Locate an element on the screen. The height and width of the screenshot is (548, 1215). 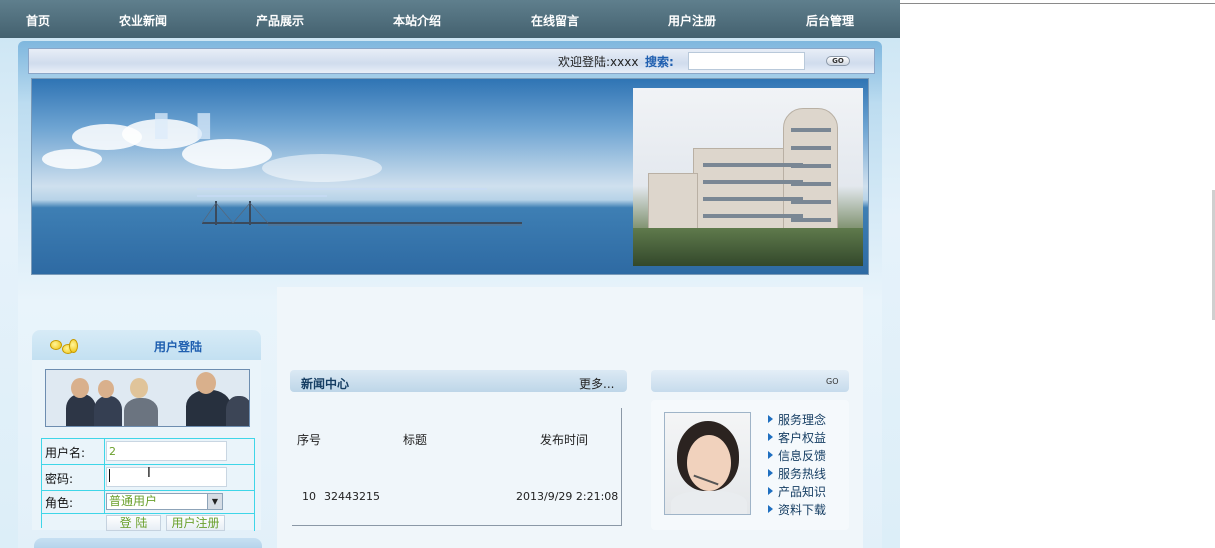
search-go-button: GO is located at coordinates (838, 61).